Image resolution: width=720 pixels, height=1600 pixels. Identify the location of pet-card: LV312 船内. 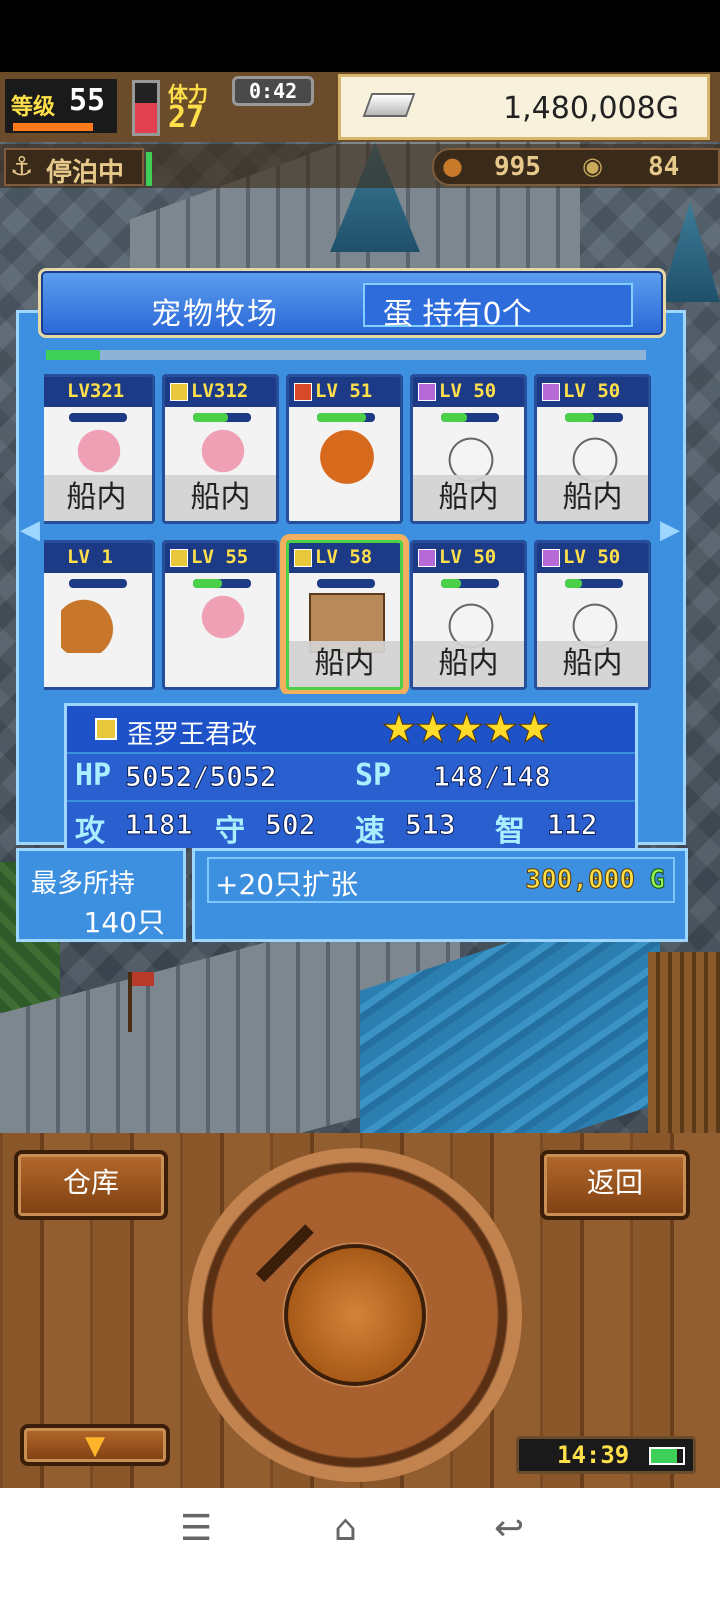
(220, 449).